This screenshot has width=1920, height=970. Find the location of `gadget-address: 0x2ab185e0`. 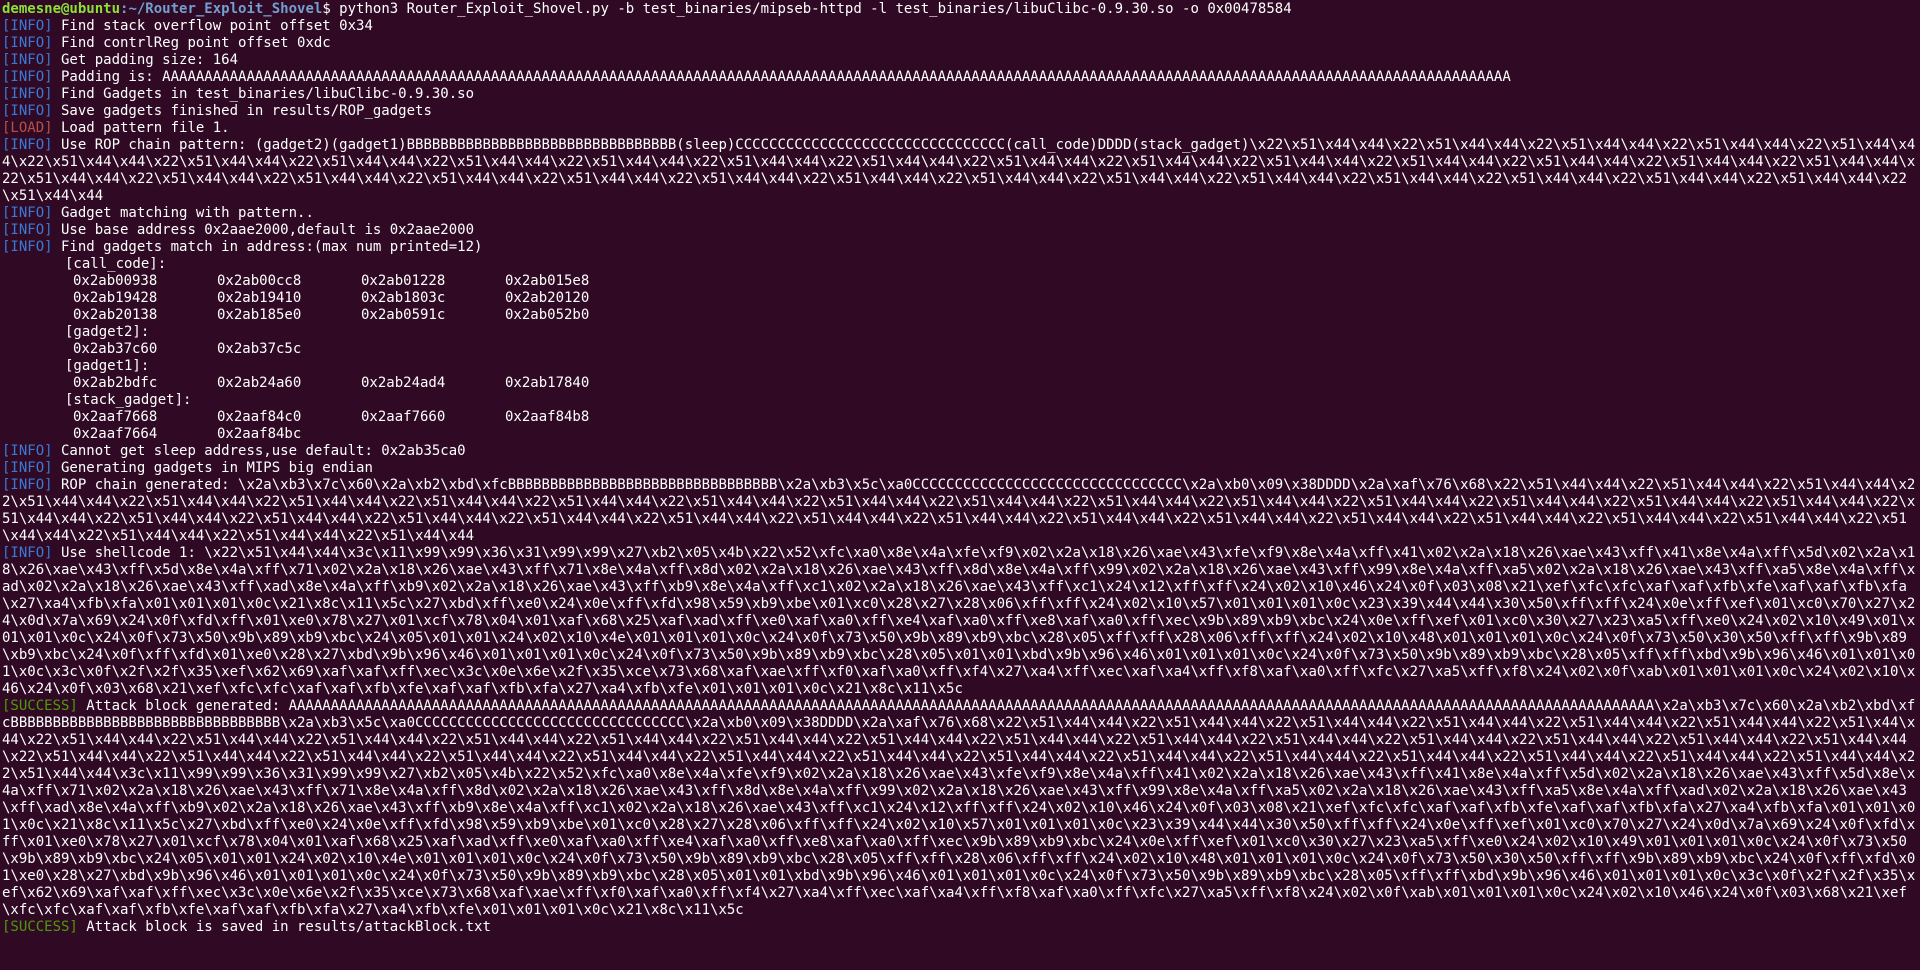

gadget-address: 0x2ab185e0 is located at coordinates (259, 315).